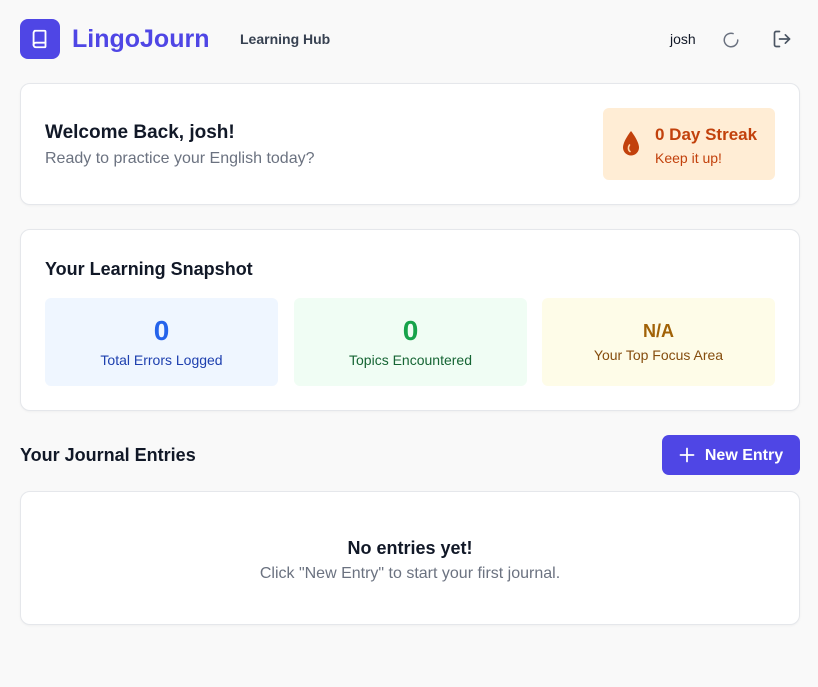  What do you see at coordinates (149, 269) in the screenshot?
I see `snapshot-title: Your Learning Snapshot` at bounding box center [149, 269].